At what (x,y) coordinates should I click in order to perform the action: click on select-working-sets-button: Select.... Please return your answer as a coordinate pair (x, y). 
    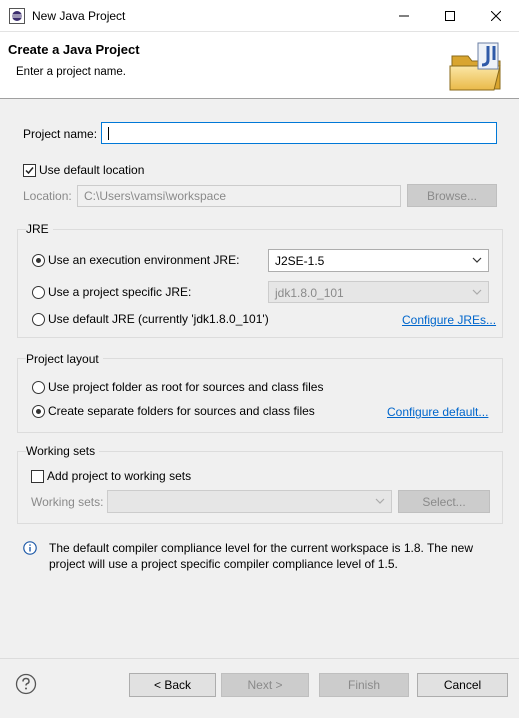
    Looking at the image, I should click on (444, 501).